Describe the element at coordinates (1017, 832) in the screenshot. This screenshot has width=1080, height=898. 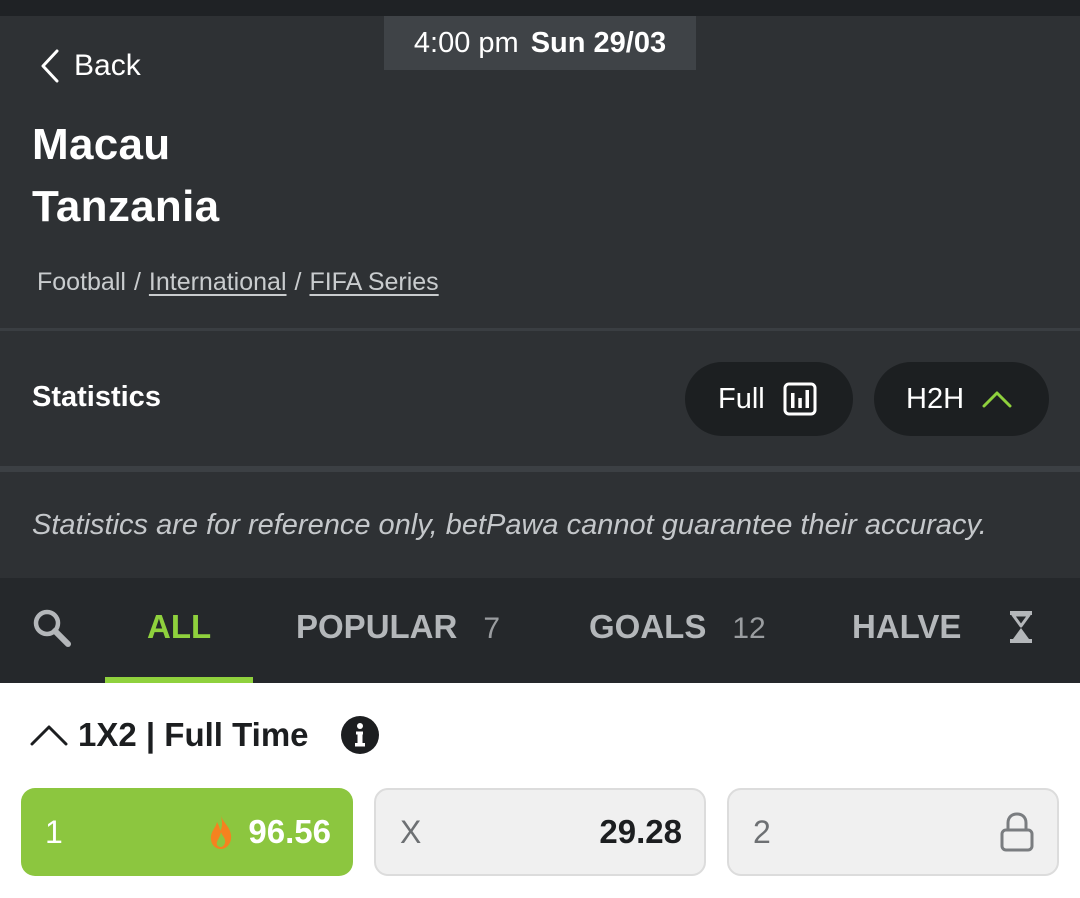
I see `lock-icon` at that location.